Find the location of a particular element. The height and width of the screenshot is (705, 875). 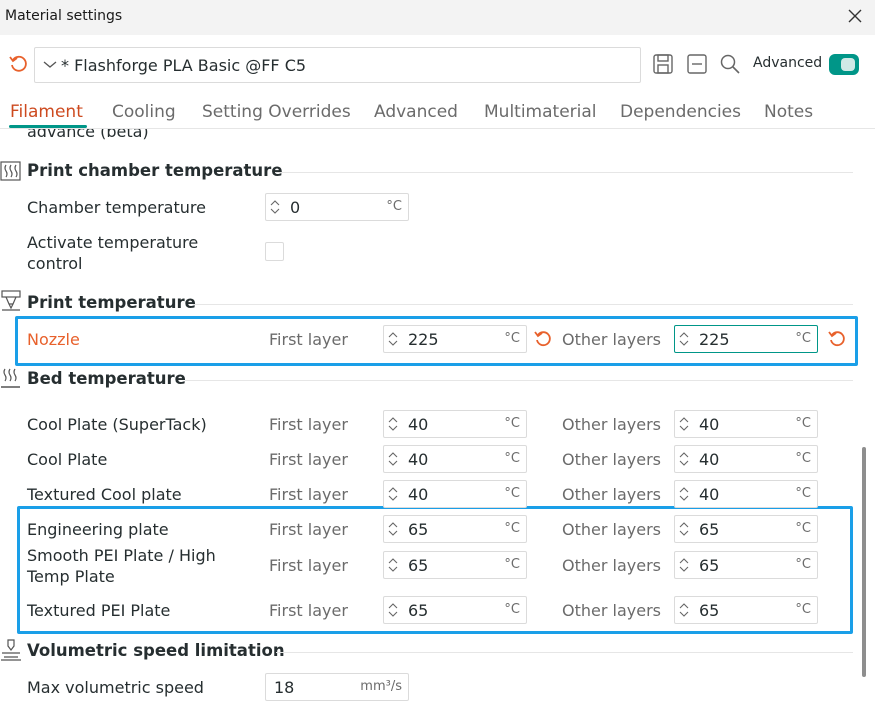

bed-other-layers-value: 65 is located at coordinates (709, 565).